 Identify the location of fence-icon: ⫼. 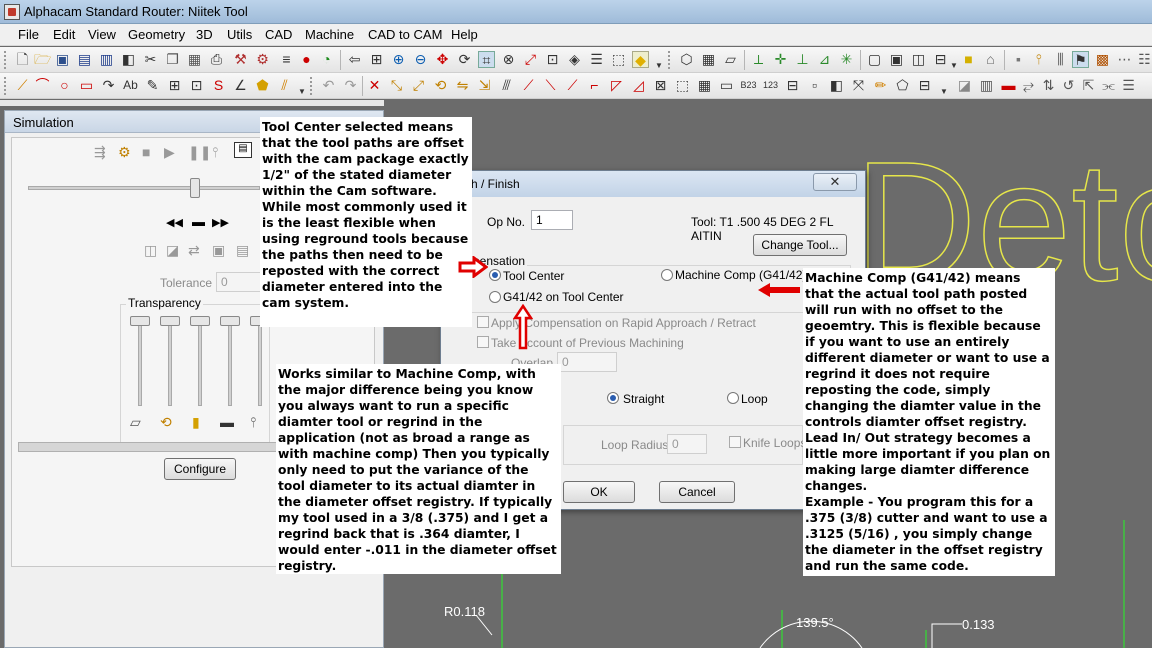
(1060, 59).